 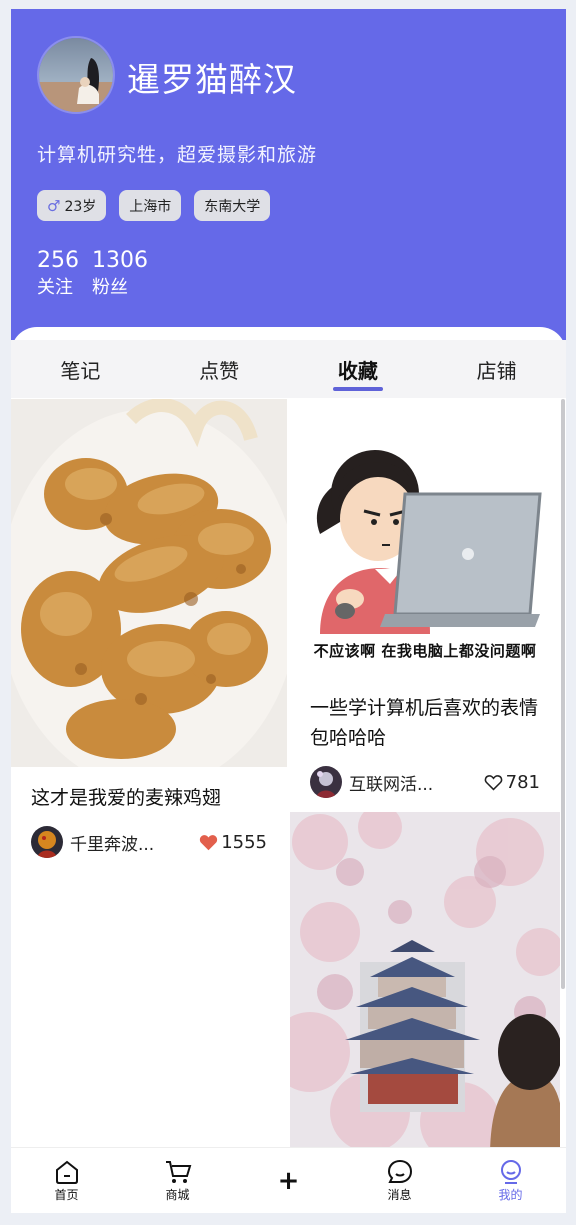 I want to click on male-icon: ♂, so click(x=54, y=205).